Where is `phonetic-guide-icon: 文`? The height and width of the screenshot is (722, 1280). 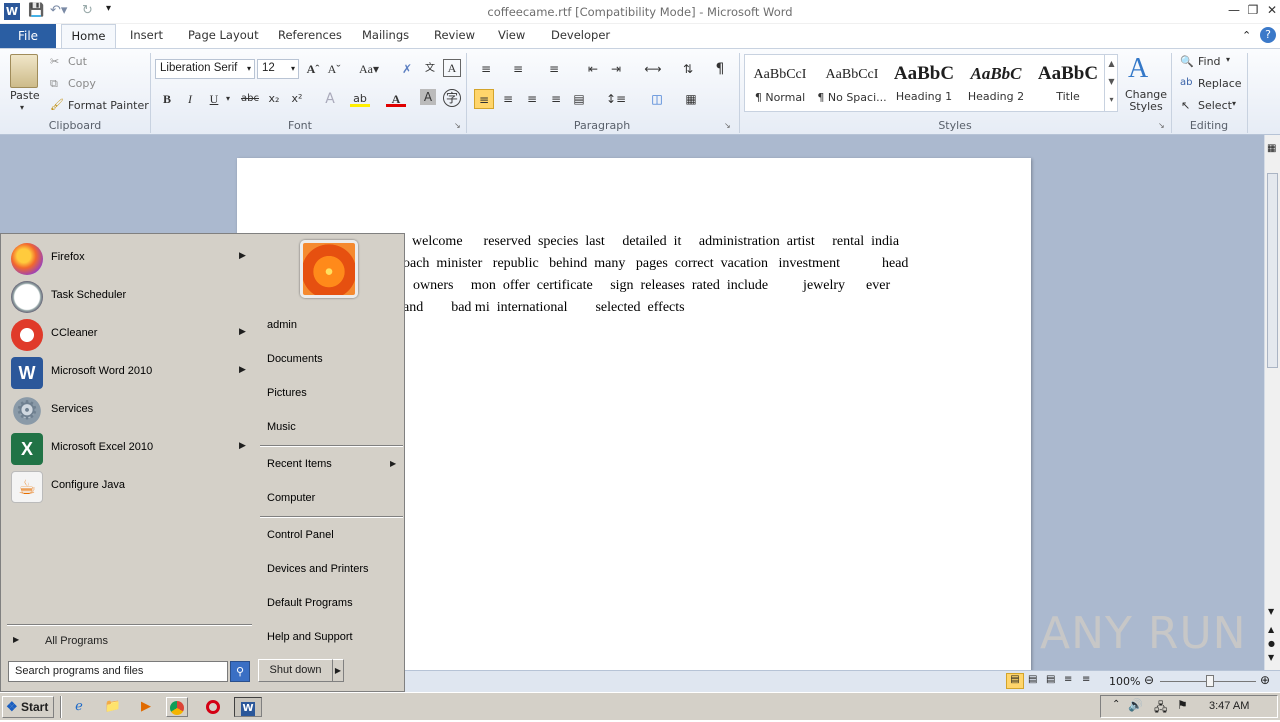
phonetic-guide-icon: 文 is located at coordinates (430, 69).